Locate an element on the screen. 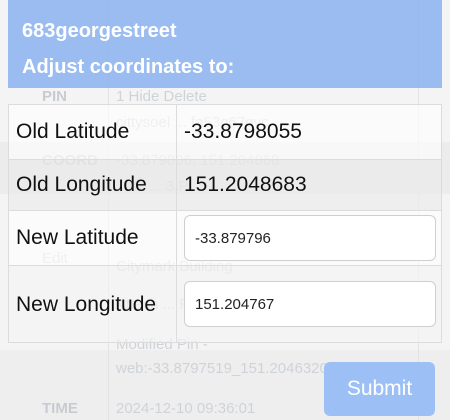 Image resolution: width=450 pixels, height=420 pixels. old-latitude-row: Old Latitude -33.8798055 is located at coordinates (225, 132).